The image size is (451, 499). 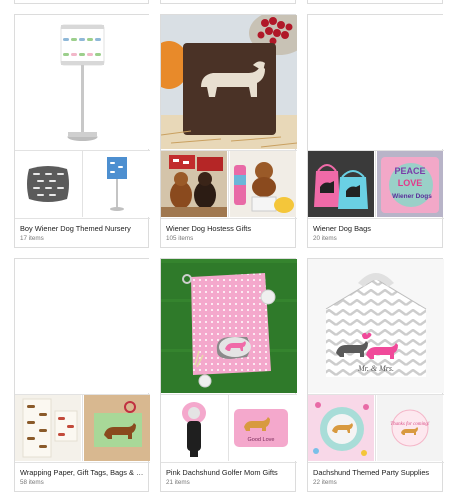 What do you see at coordinates (230, 228) in the screenshot?
I see `collection-title: Wiener Dog Hostess Gifts` at bounding box center [230, 228].